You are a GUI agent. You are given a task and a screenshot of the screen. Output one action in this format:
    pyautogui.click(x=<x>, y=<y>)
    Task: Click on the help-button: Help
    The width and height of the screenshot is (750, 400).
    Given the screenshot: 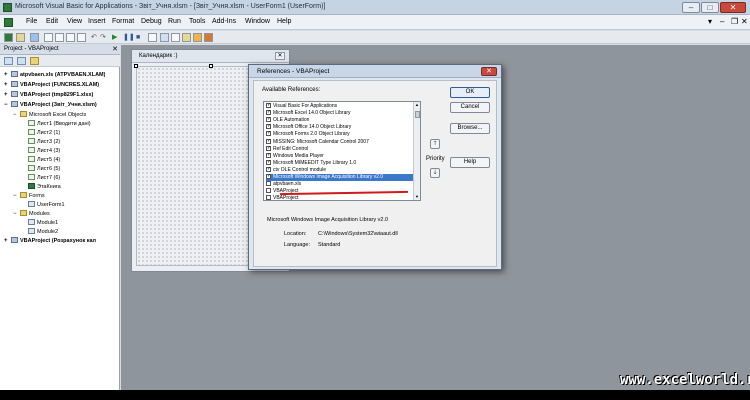 What is the action you would take?
    pyautogui.click(x=470, y=162)
    